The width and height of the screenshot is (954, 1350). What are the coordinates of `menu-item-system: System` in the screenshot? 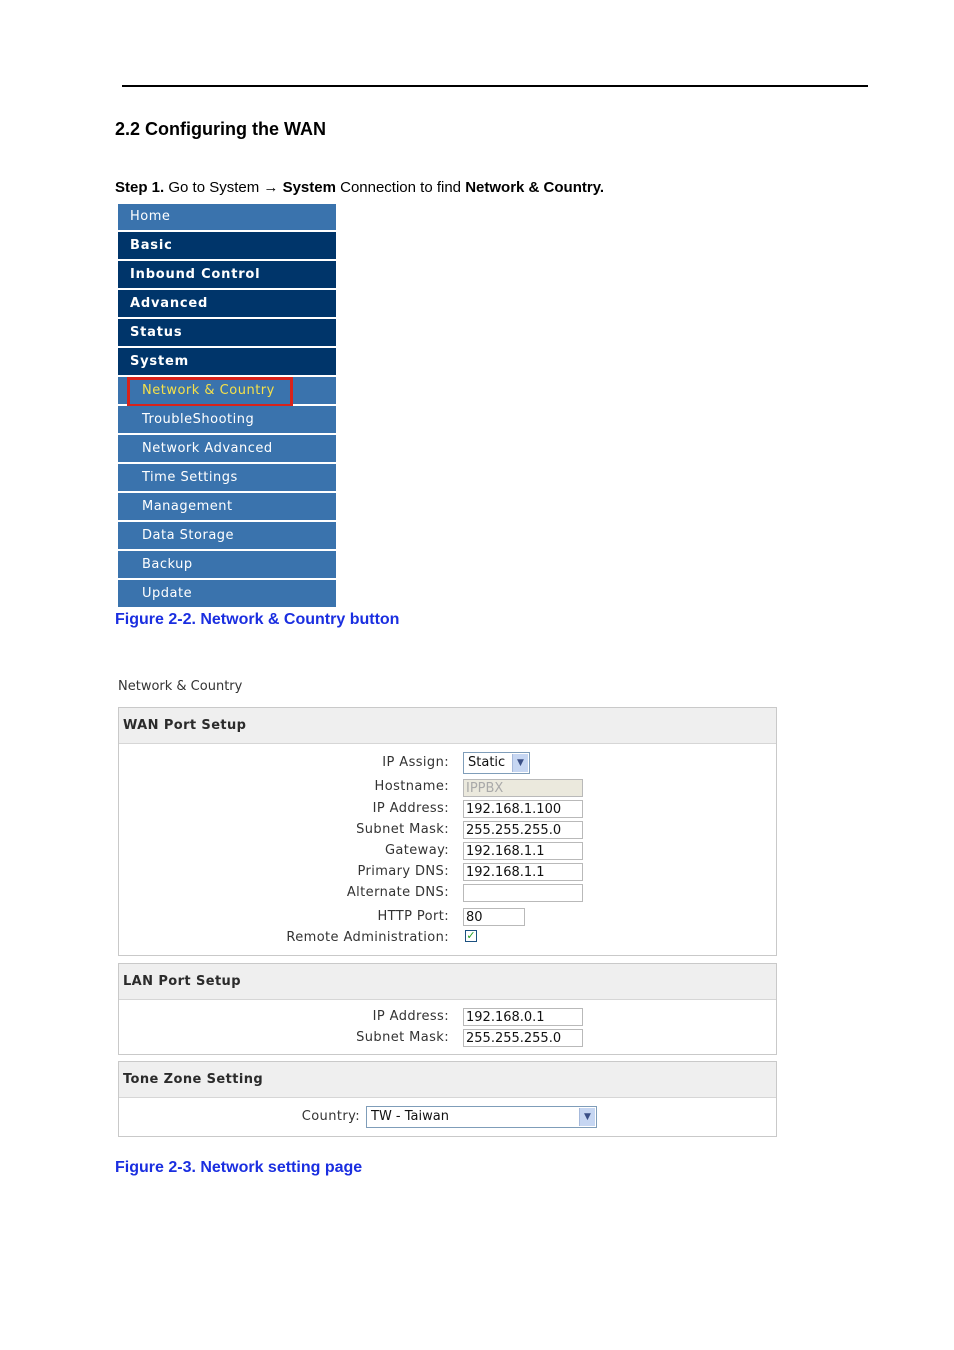 It's located at (227, 362).